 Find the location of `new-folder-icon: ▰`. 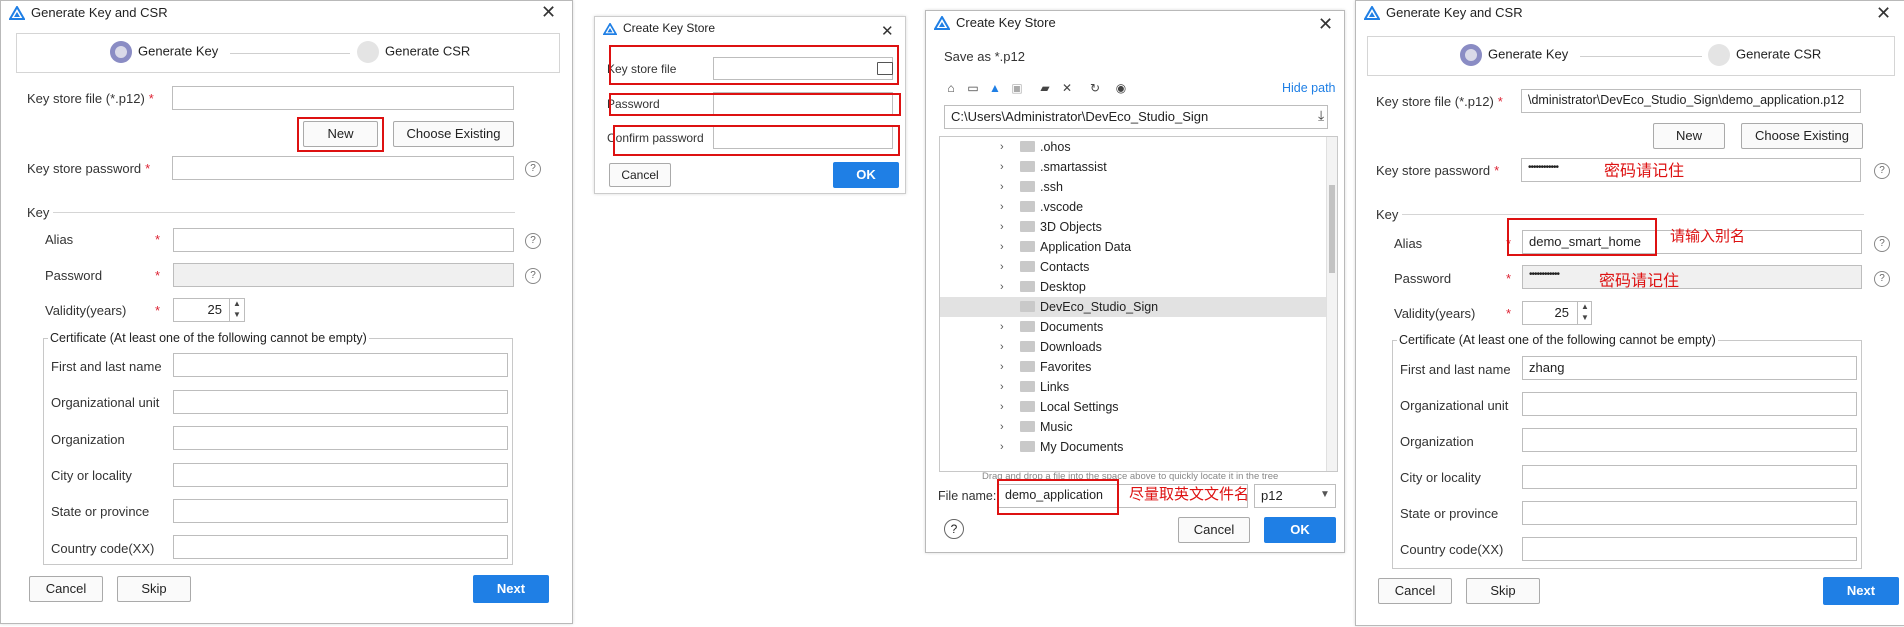

new-folder-icon: ▰ is located at coordinates (1045, 88).